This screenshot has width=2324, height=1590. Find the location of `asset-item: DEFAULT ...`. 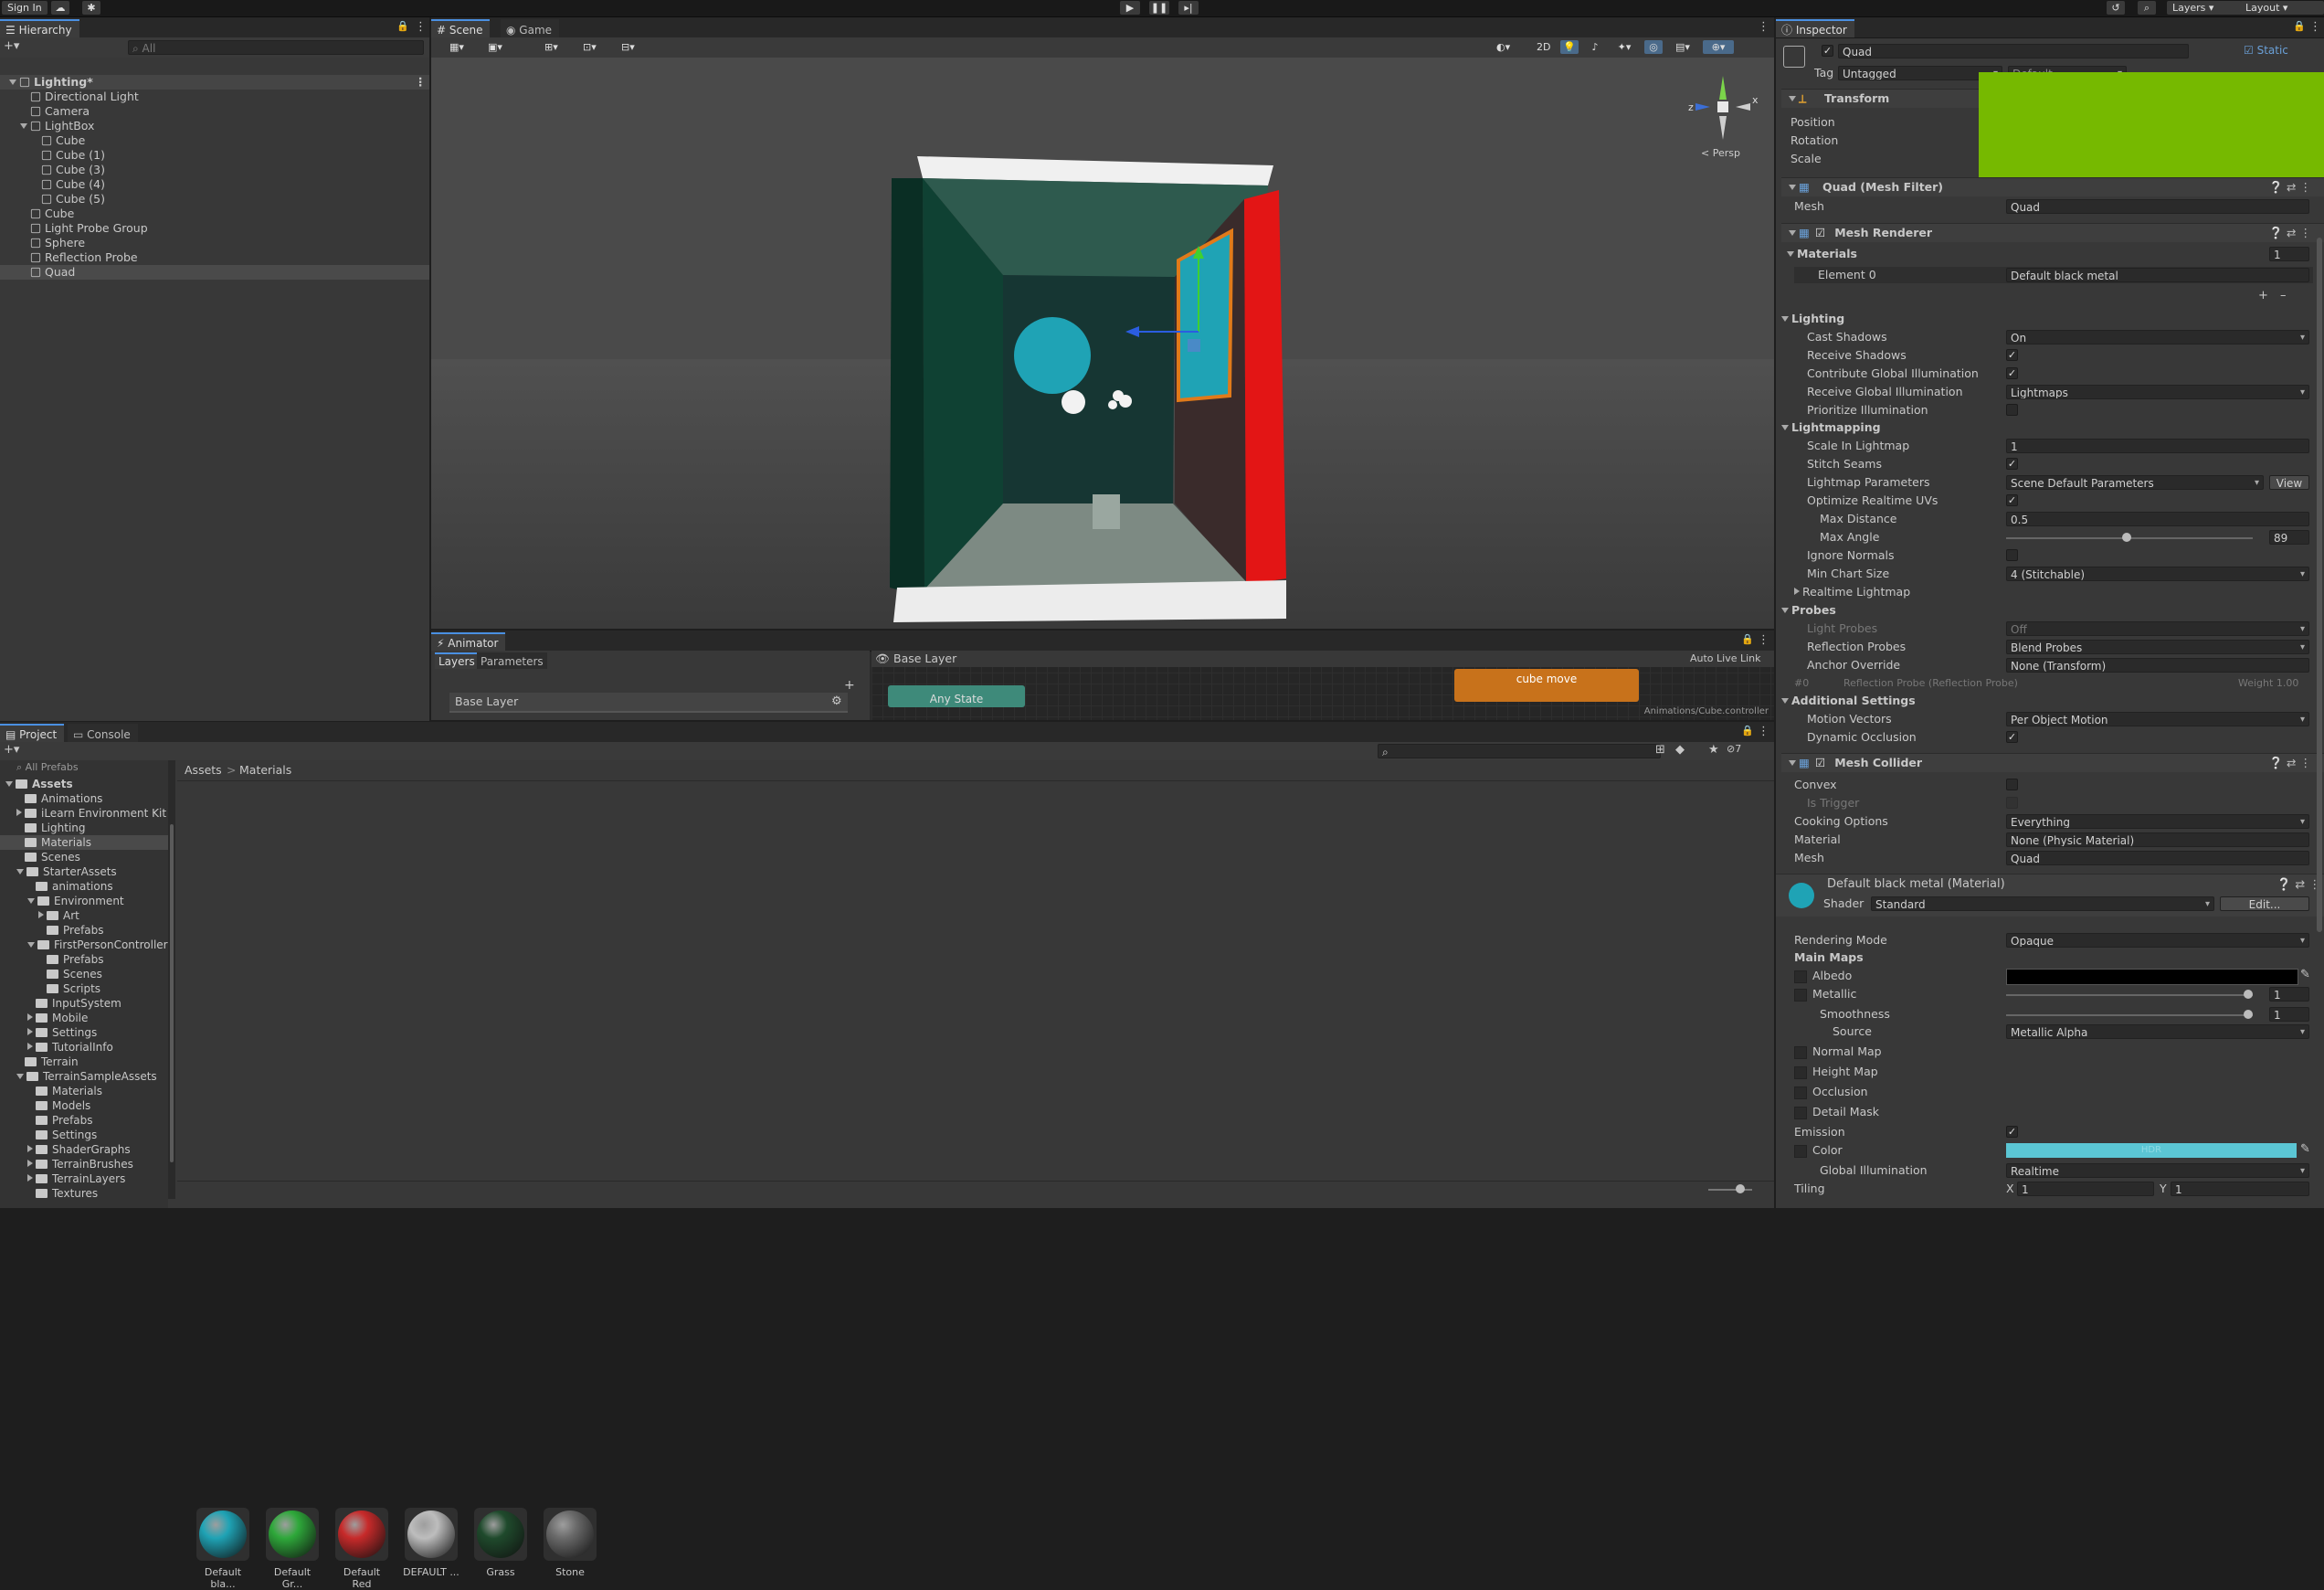

asset-item: DEFAULT ... is located at coordinates (431, 1543).